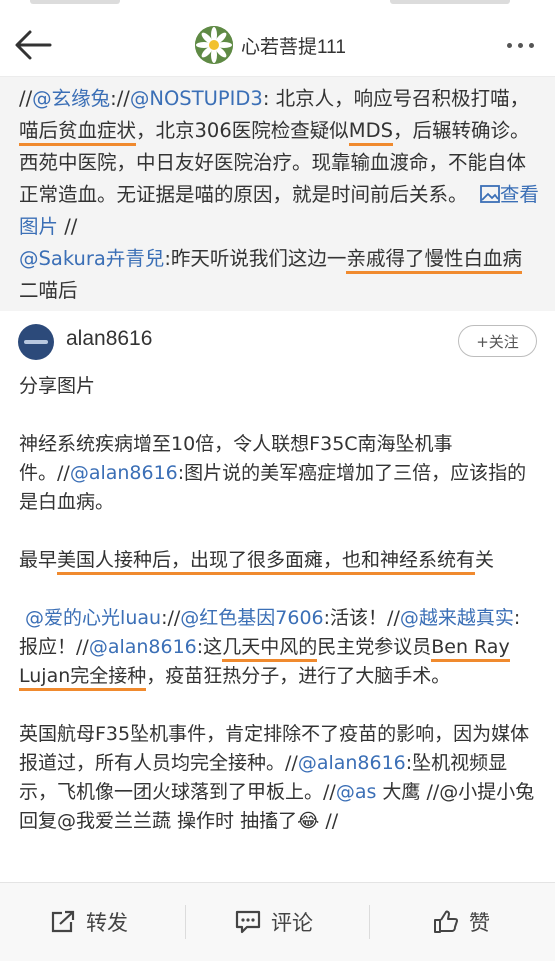 The image size is (555, 961). What do you see at coordinates (497, 341) in the screenshot?
I see `follow-button: +关注` at bounding box center [497, 341].